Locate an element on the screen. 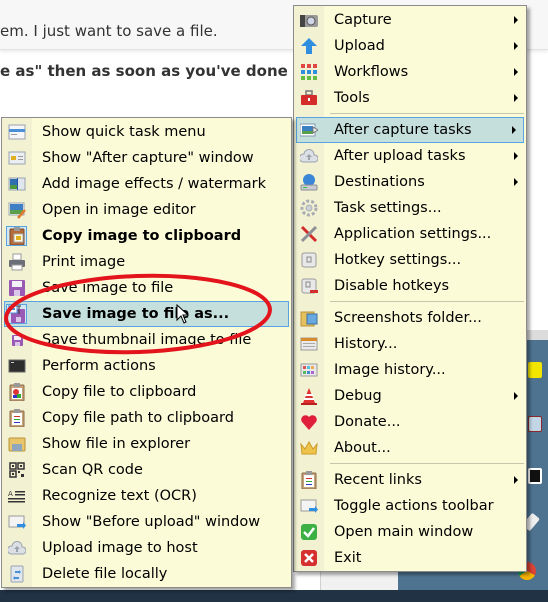 This screenshot has height=602, width=548. menu-item-upload: Upload is located at coordinates (410, 46).